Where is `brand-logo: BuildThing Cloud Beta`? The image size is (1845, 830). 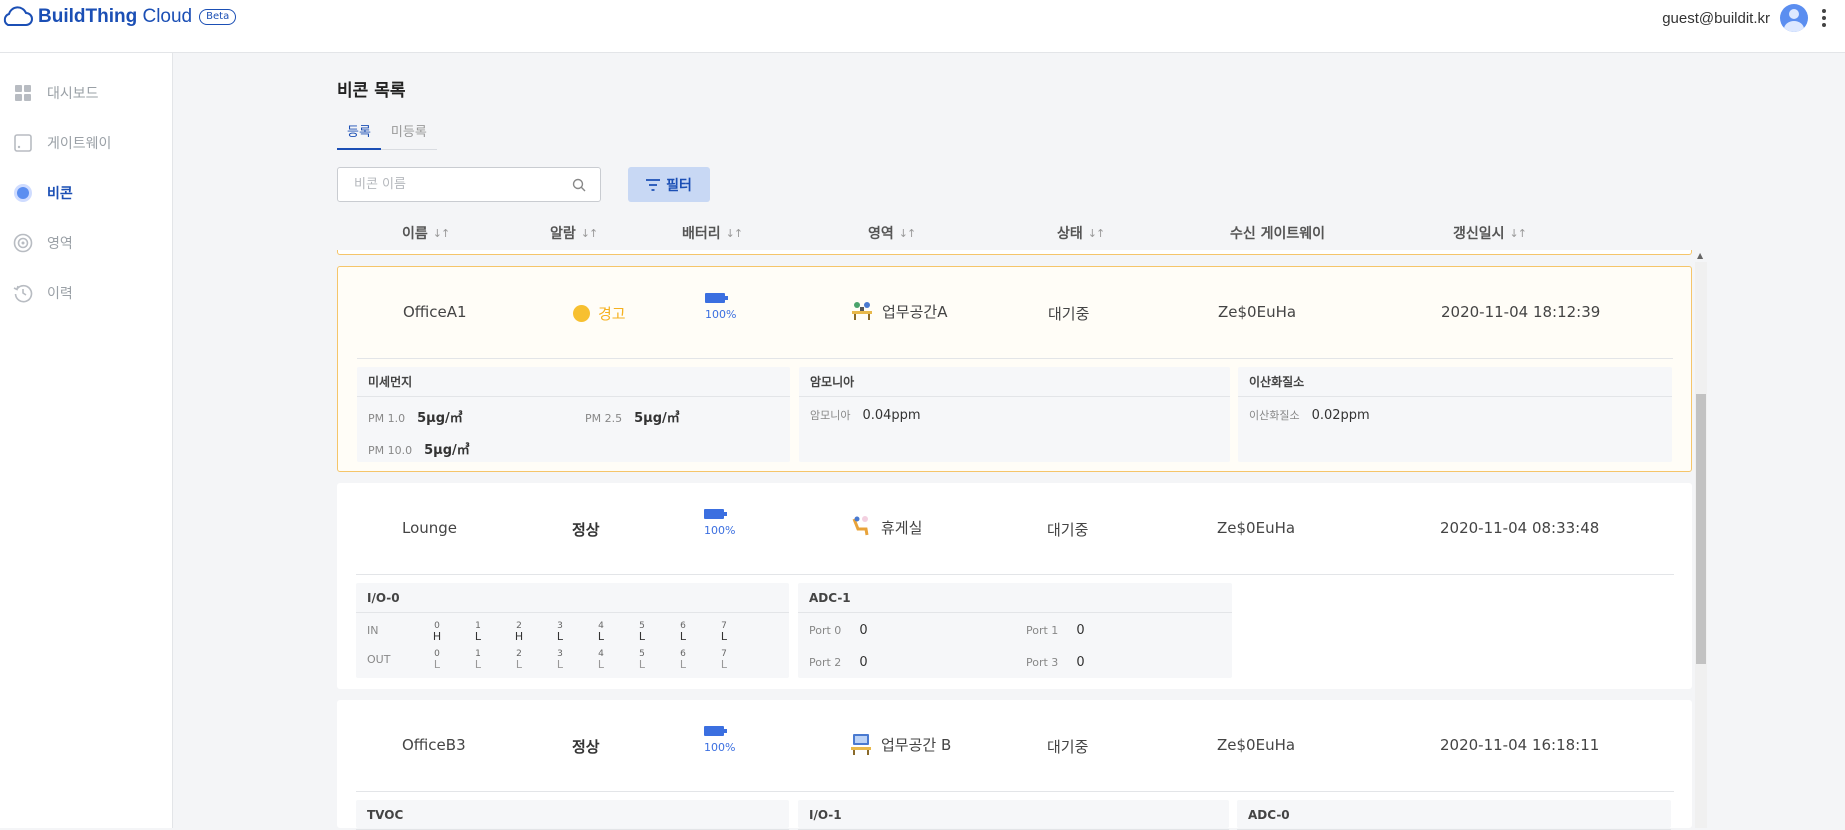 brand-logo: BuildThing Cloud Beta is located at coordinates (118, 17).